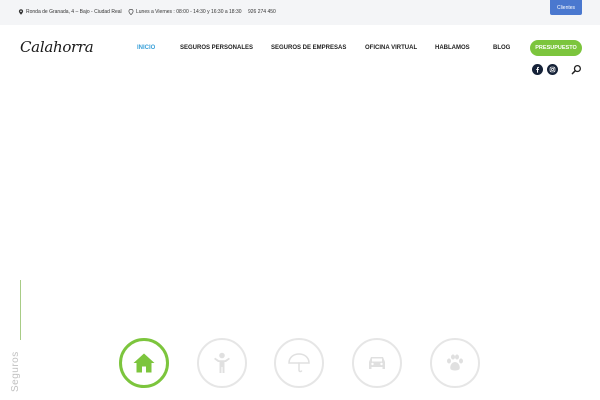 This screenshot has height=400, width=600. What do you see at coordinates (552, 69) in the screenshot?
I see `instagram-icon` at bounding box center [552, 69].